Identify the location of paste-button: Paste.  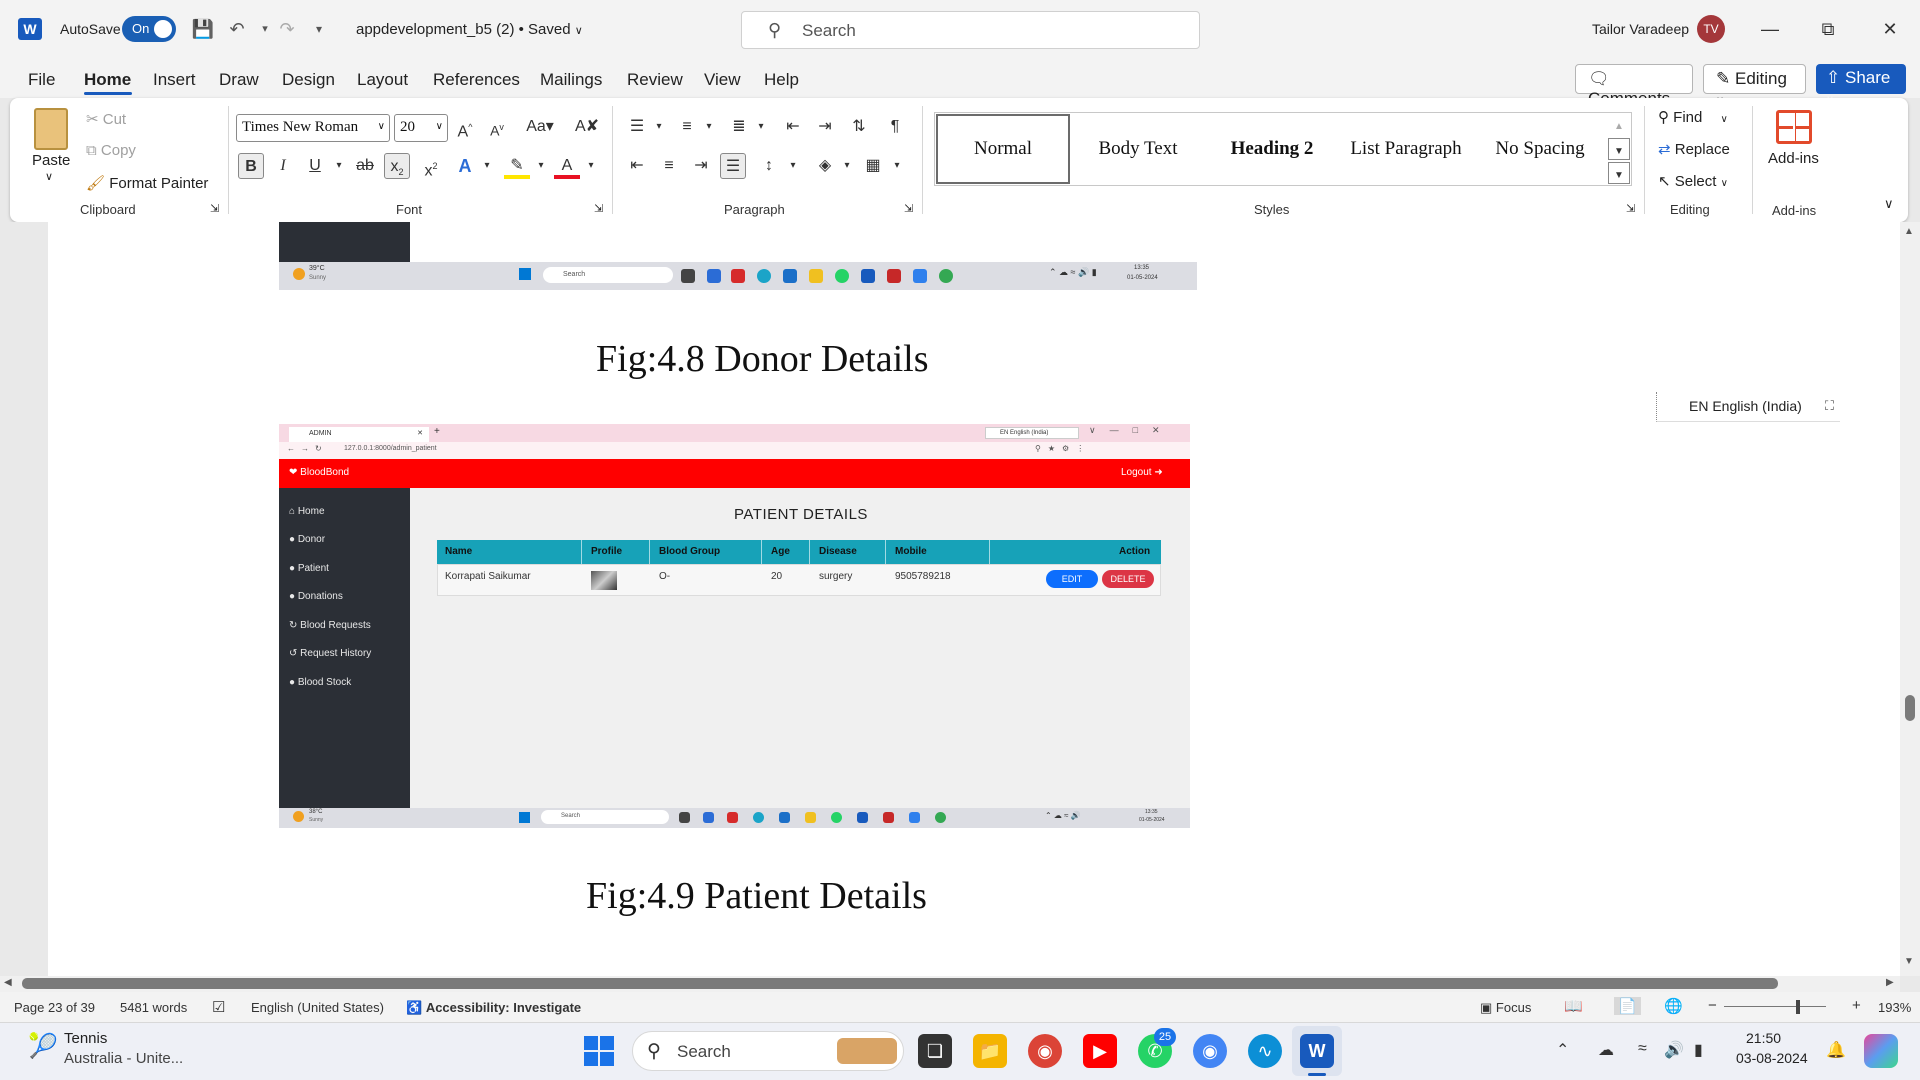
(51, 160).